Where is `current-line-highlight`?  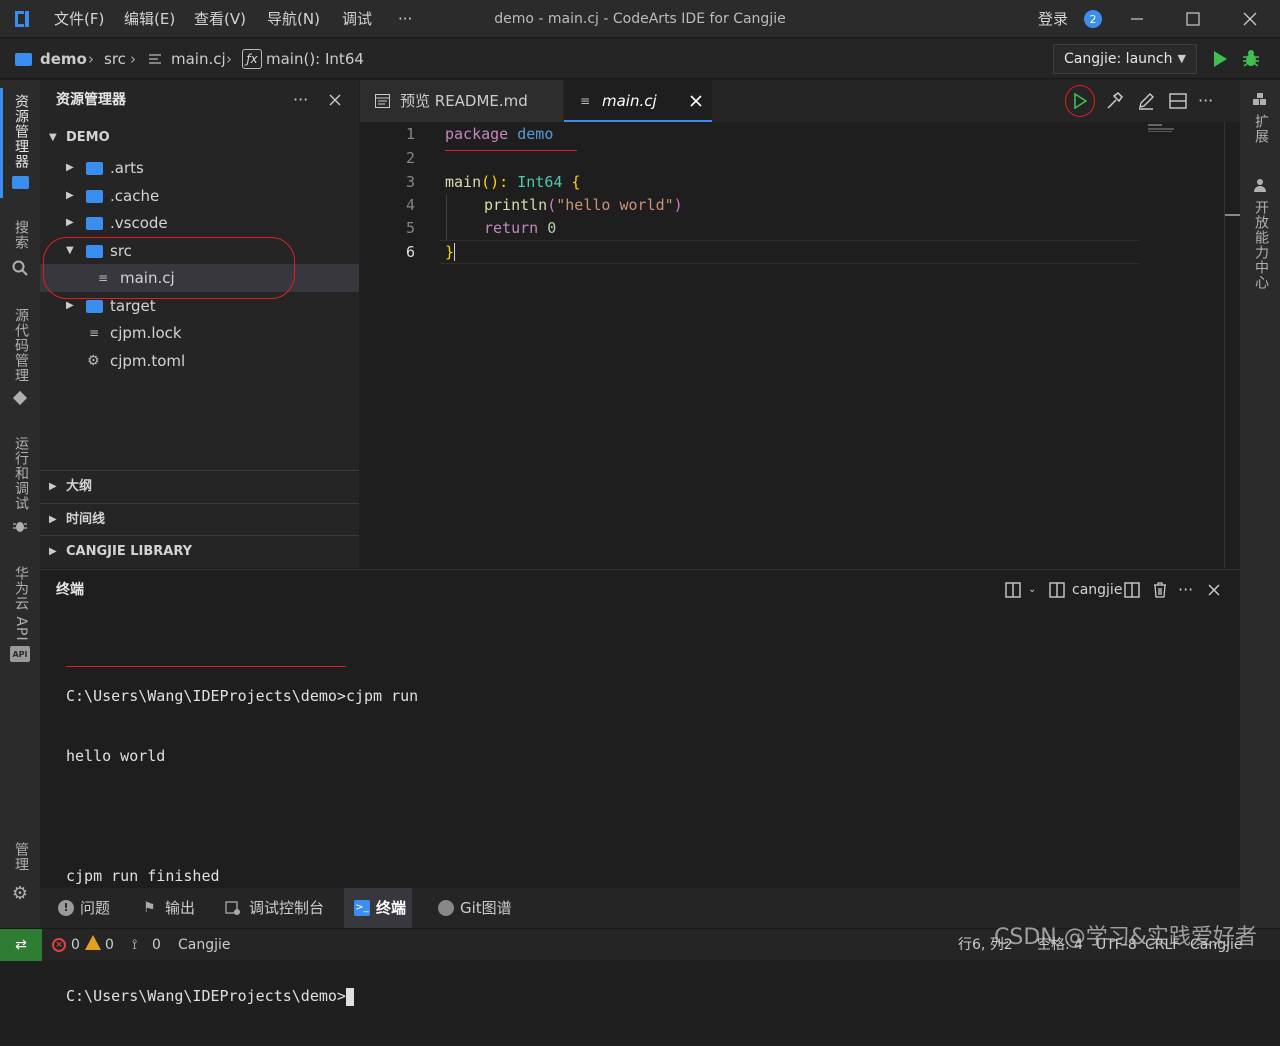 current-line-highlight is located at coordinates (790, 252).